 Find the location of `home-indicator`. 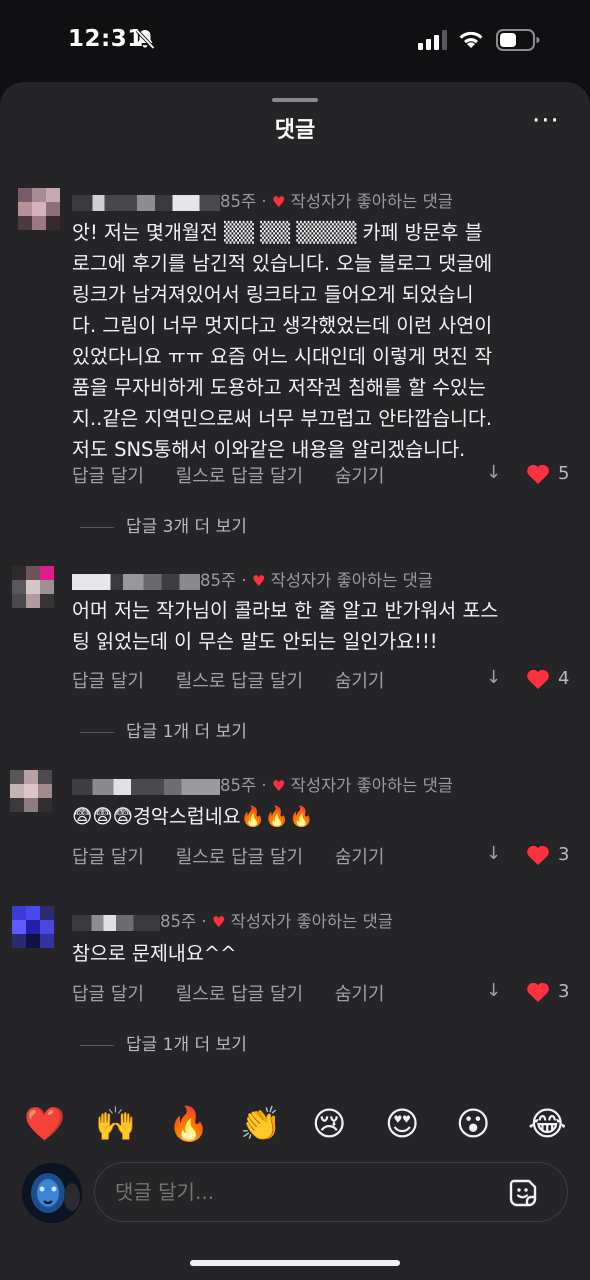

home-indicator is located at coordinates (295, 1263).